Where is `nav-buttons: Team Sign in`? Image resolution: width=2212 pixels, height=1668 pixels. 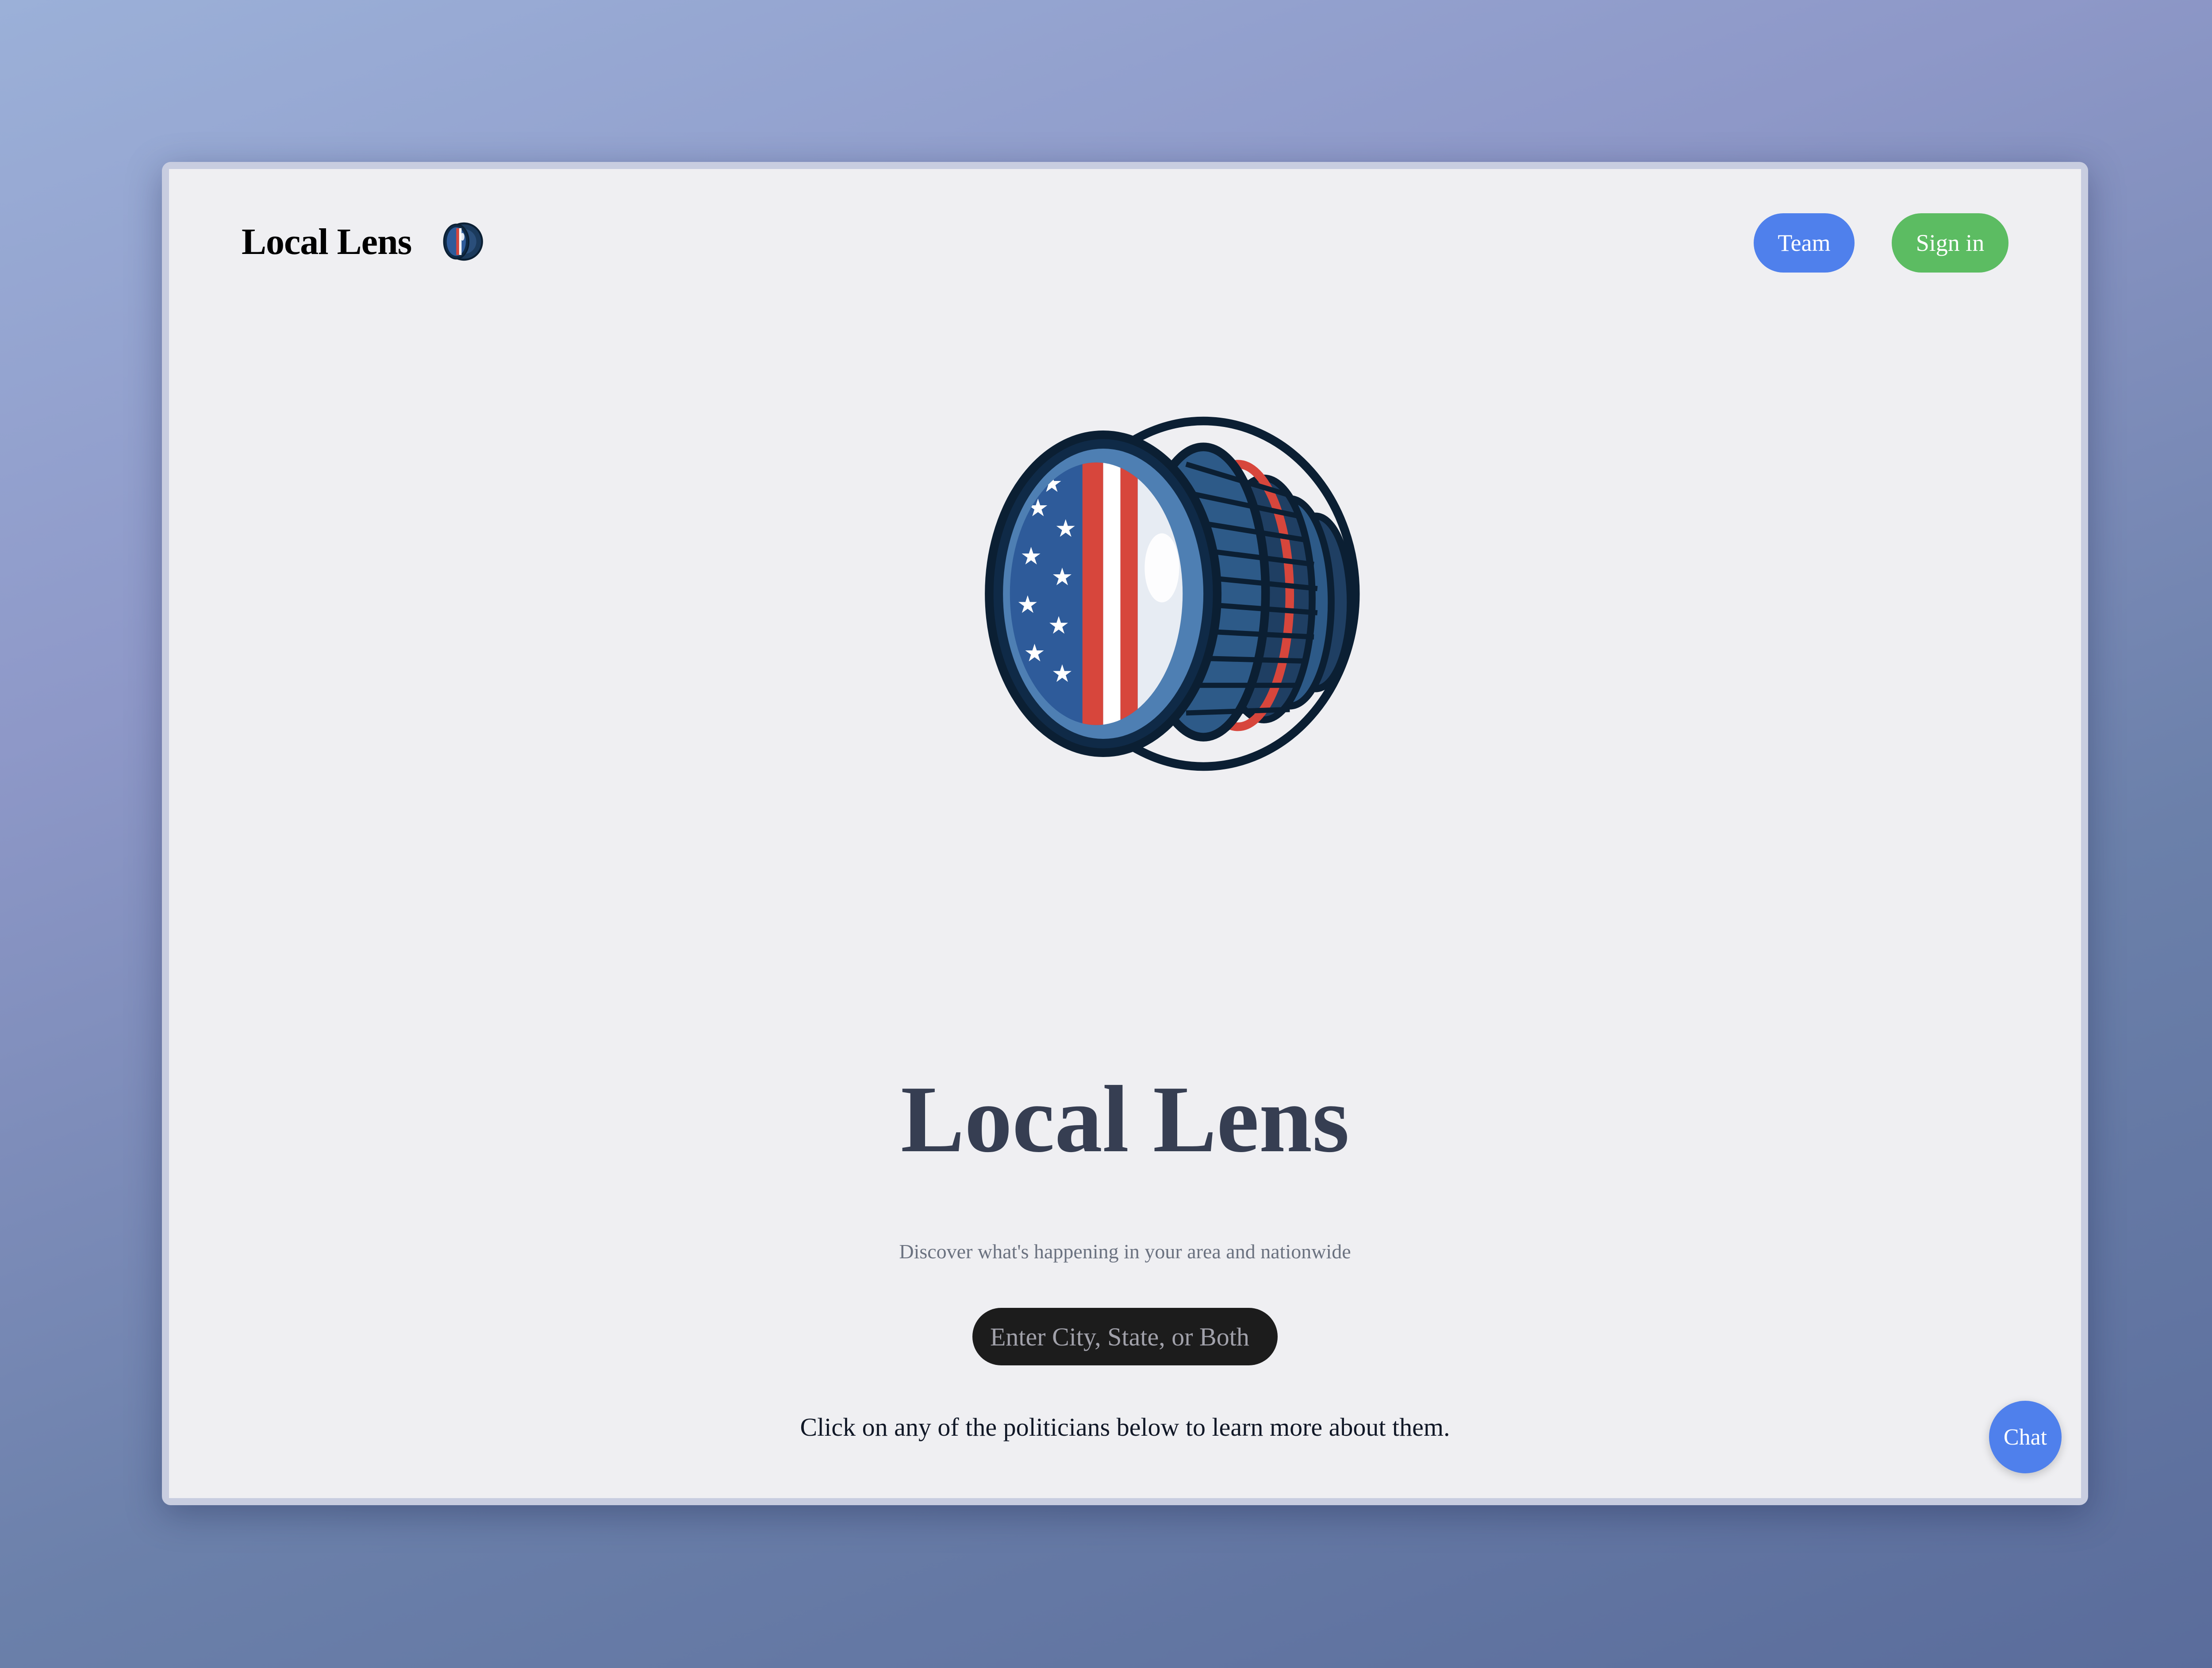
nav-buttons: Team Sign in is located at coordinates (1881, 243).